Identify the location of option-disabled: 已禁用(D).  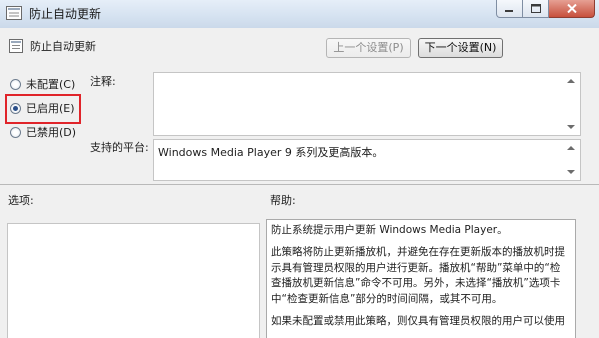
(43, 132).